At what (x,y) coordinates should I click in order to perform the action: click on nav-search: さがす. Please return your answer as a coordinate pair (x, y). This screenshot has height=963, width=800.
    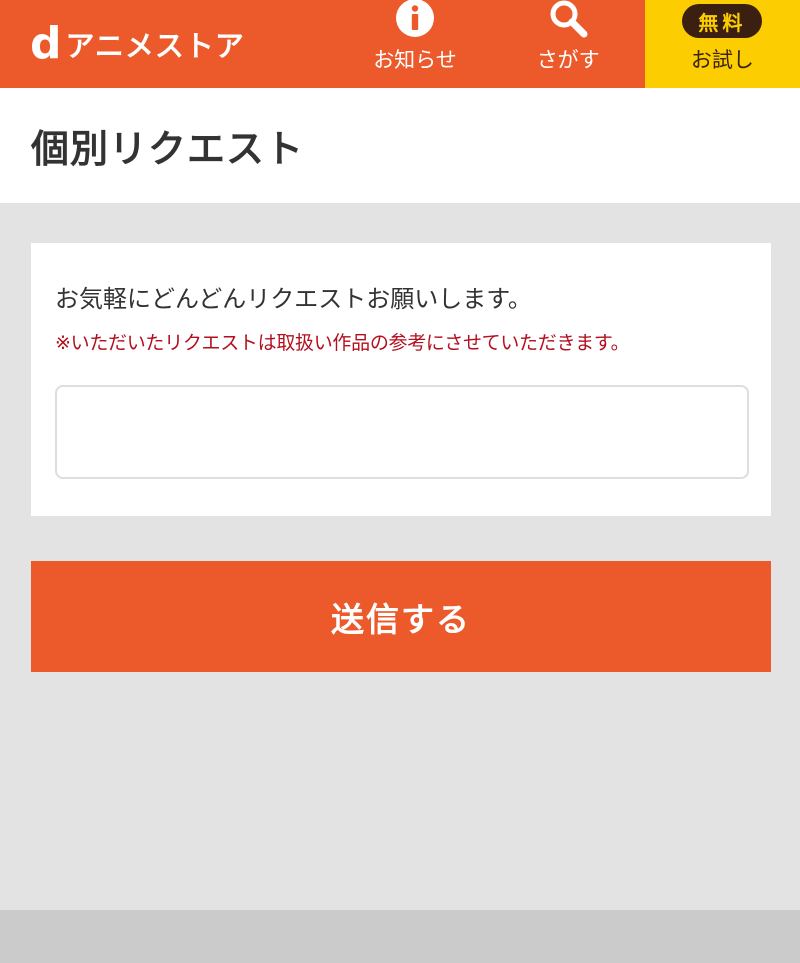
    Looking at the image, I should click on (568, 44).